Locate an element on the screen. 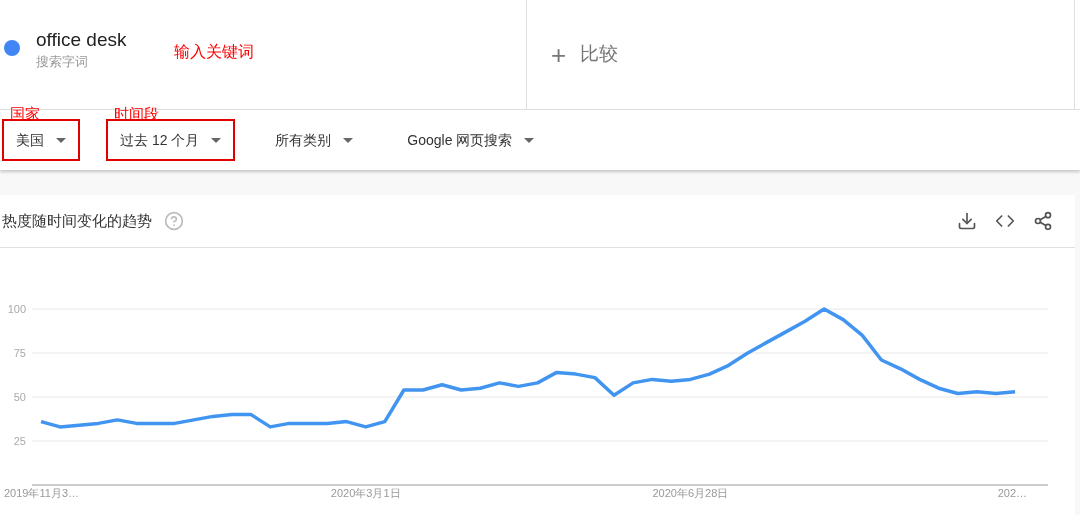 Image resolution: width=1080 pixels, height=515 pixels. annotation-label: 输入关键词 is located at coordinates (214, 52).